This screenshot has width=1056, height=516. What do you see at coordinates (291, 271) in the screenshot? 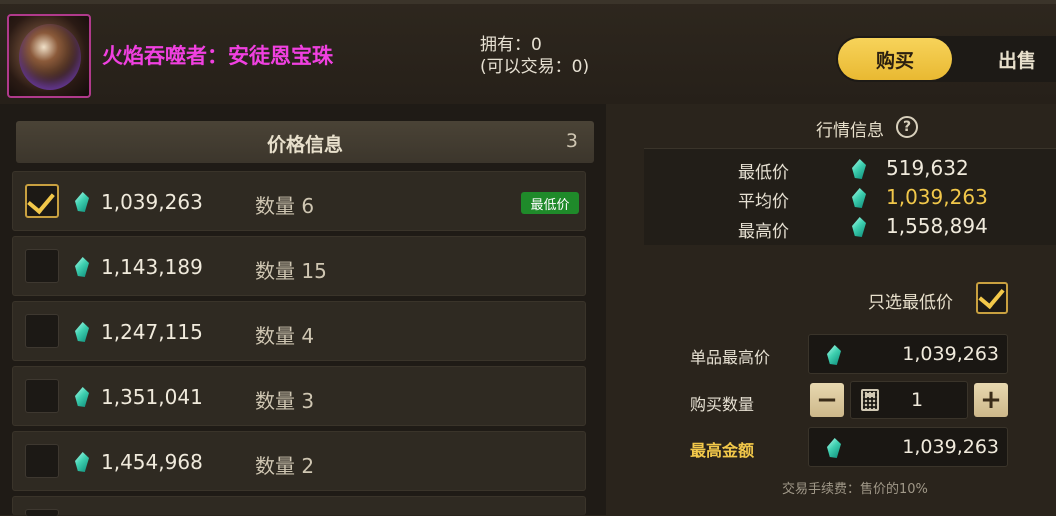
I see `row-quantity: 数量 15` at bounding box center [291, 271].